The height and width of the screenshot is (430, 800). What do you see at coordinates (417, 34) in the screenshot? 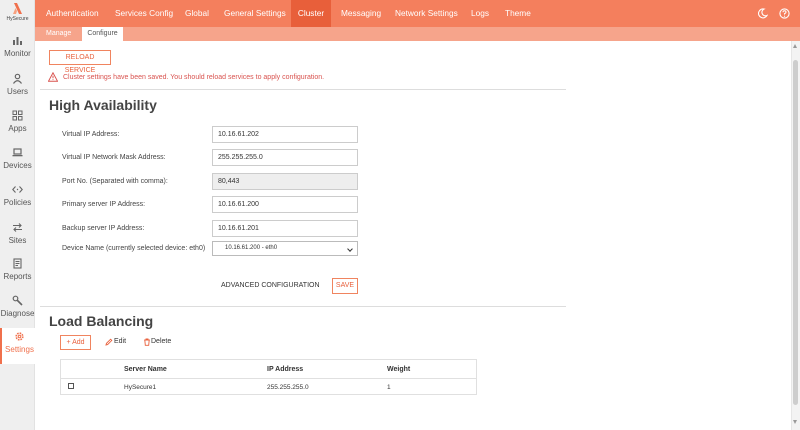
I see `sub-nav: Manage Configure` at bounding box center [417, 34].